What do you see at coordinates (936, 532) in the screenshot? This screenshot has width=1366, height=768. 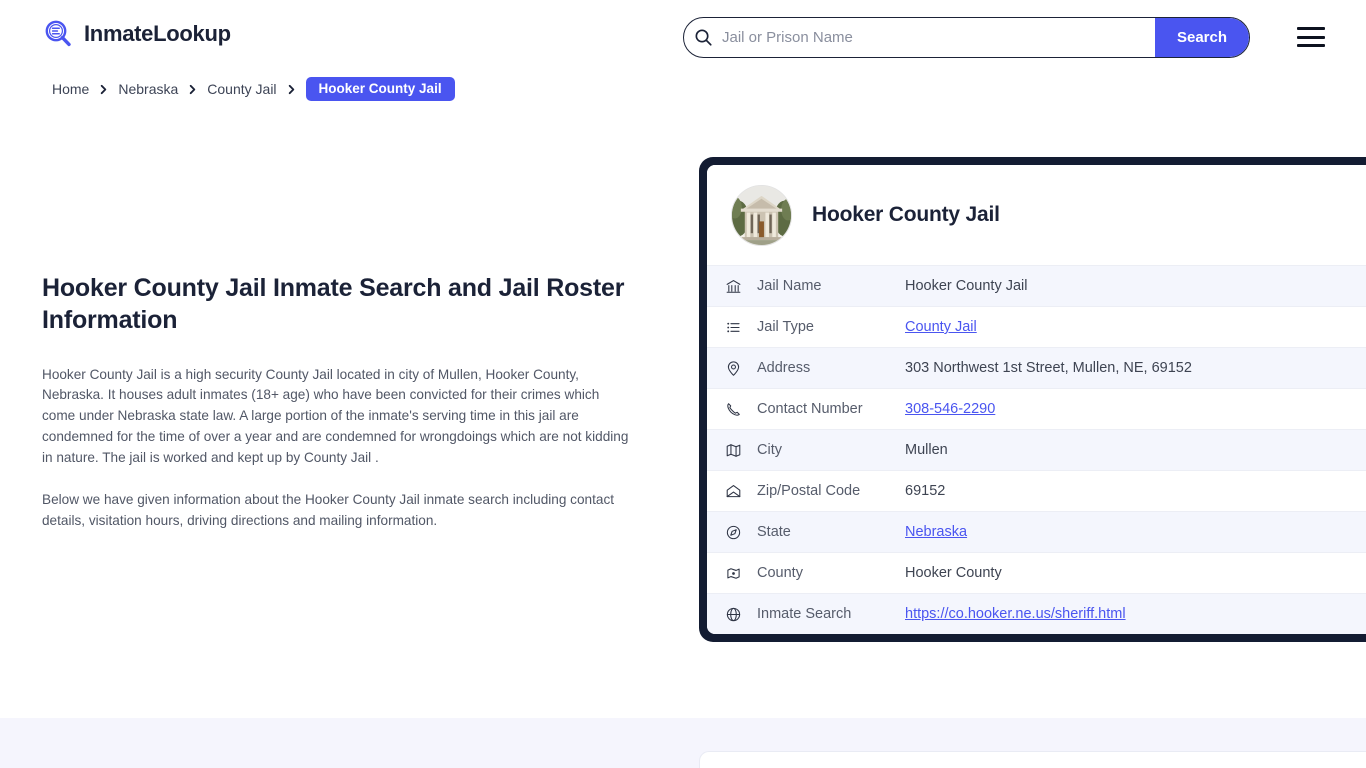 I see `state-link: Nebraska` at bounding box center [936, 532].